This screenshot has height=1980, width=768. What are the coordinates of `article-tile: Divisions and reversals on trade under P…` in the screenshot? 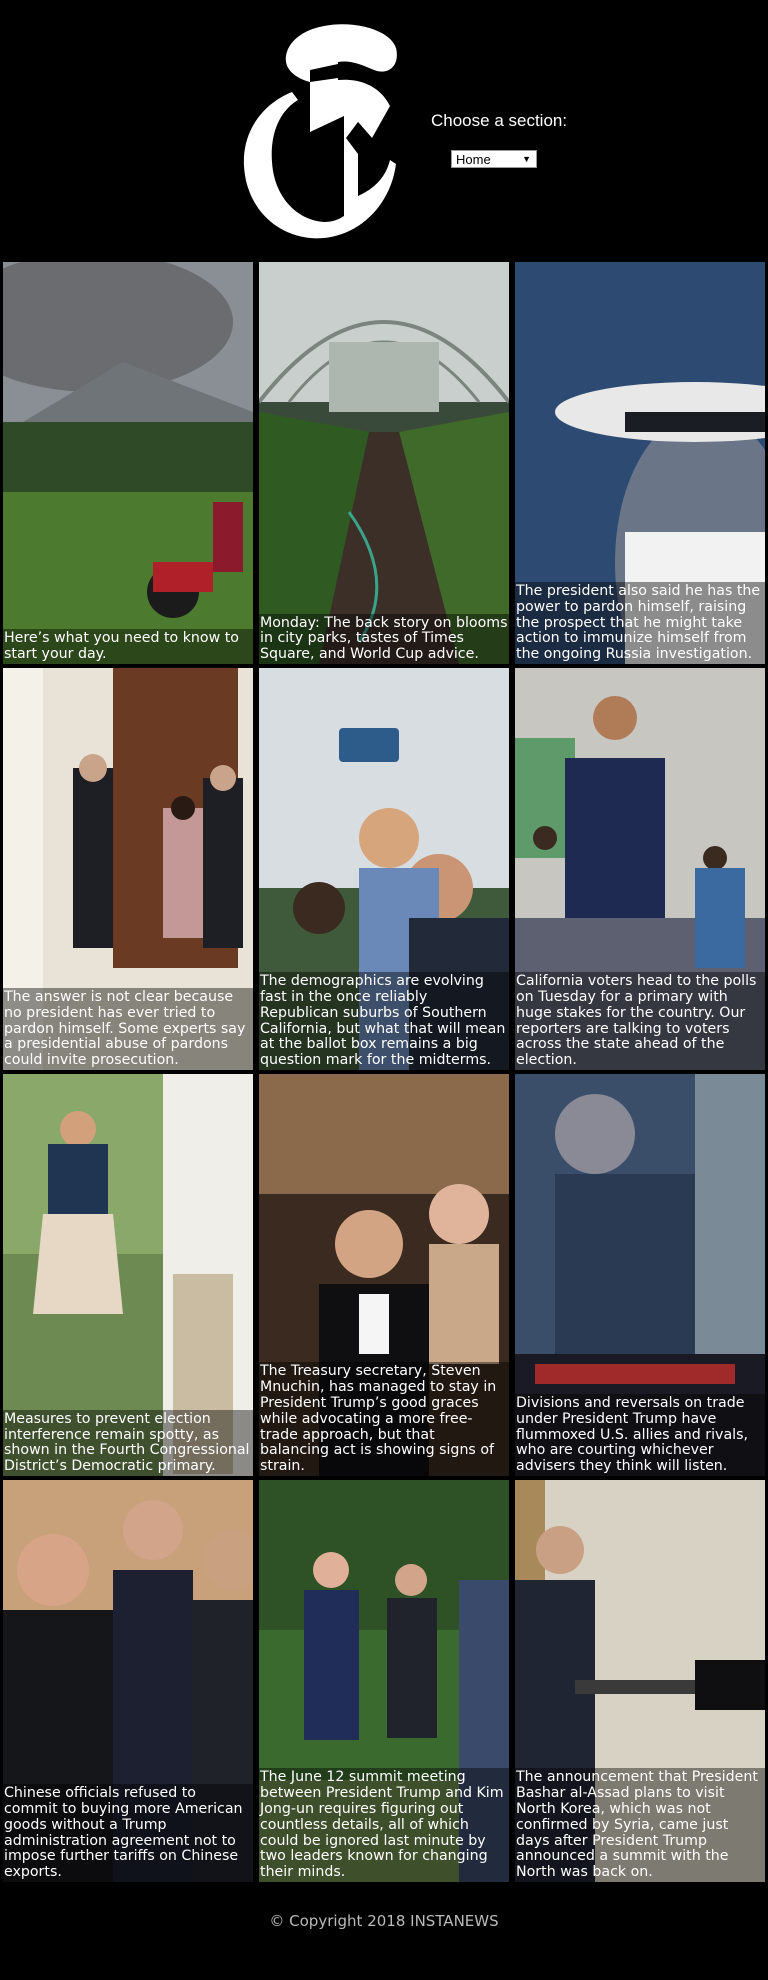 It's located at (640, 1275).